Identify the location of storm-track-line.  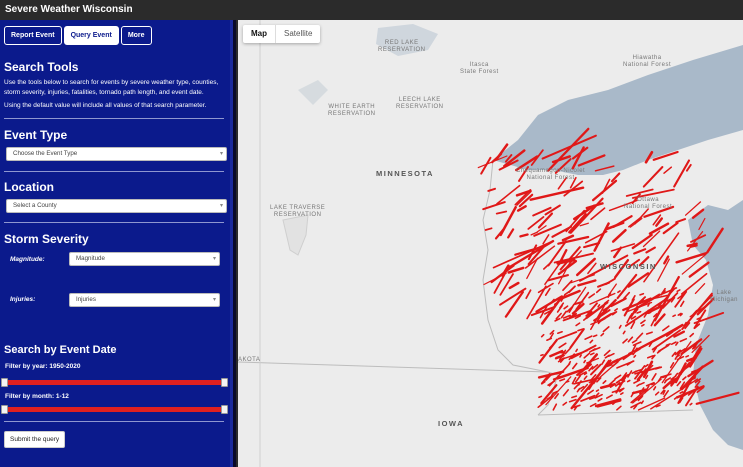
(693, 246).